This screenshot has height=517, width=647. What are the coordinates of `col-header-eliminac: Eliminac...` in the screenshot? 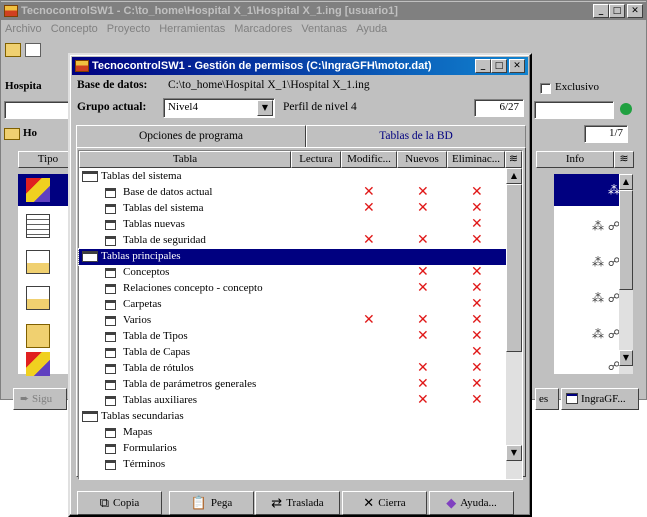 It's located at (476, 159).